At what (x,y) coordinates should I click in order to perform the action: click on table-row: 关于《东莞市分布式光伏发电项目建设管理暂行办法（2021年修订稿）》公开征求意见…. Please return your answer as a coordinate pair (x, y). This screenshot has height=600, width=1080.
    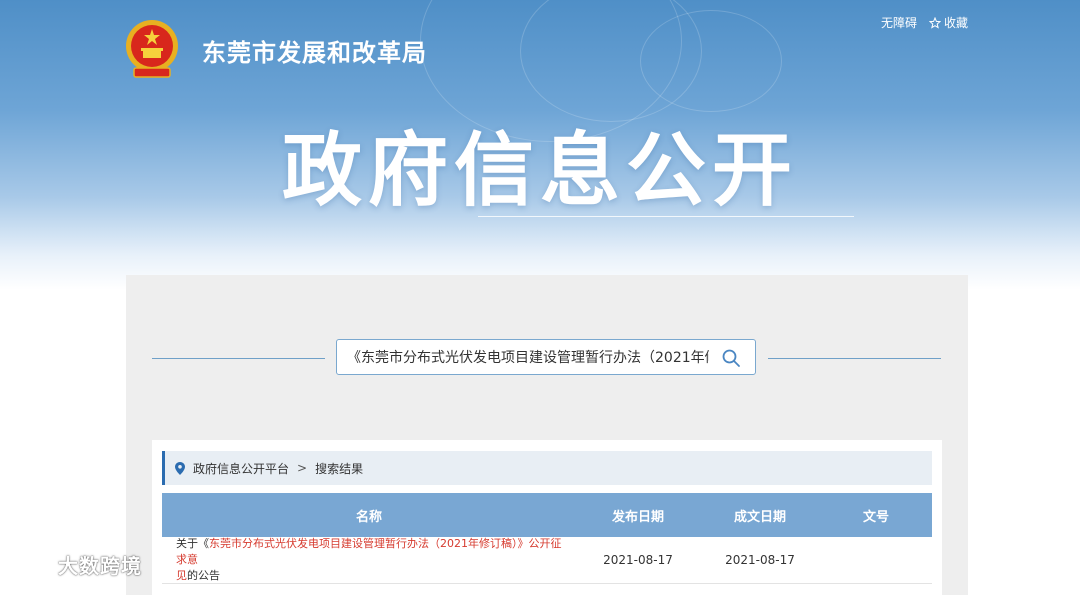
    Looking at the image, I should click on (547, 560).